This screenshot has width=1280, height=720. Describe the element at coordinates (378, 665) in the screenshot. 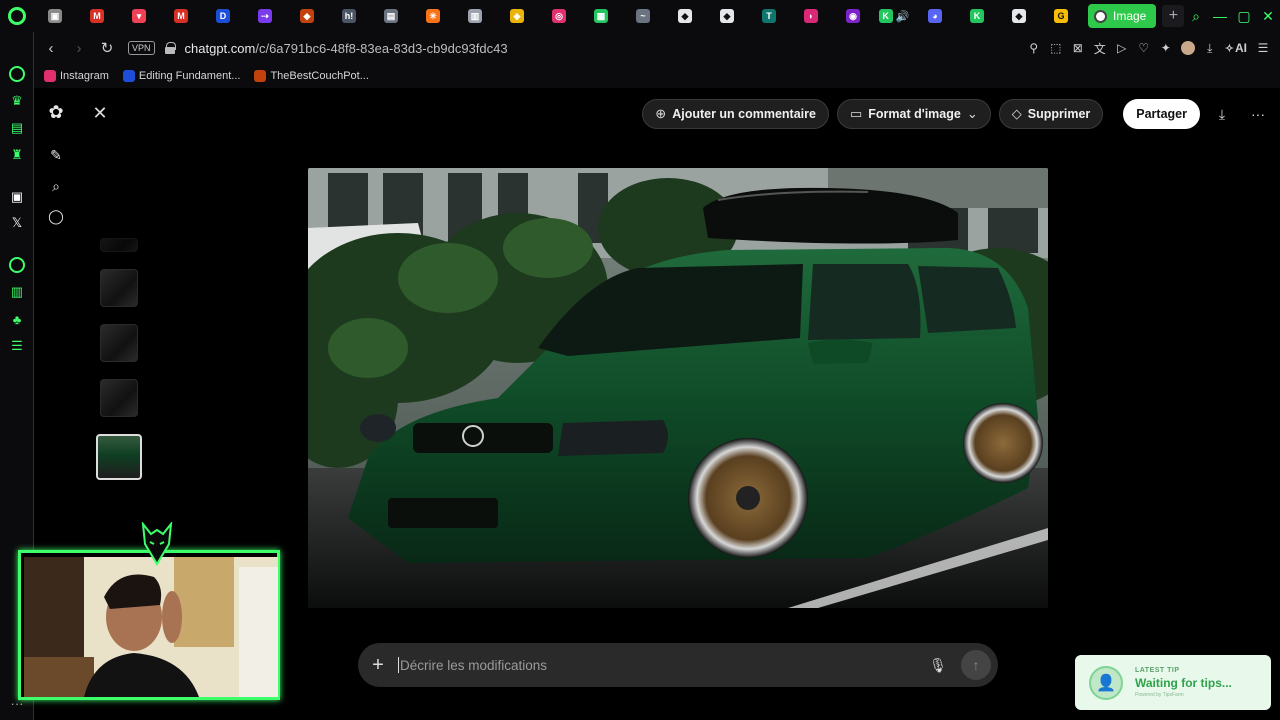

I see `attach-plus-icon: +` at that location.